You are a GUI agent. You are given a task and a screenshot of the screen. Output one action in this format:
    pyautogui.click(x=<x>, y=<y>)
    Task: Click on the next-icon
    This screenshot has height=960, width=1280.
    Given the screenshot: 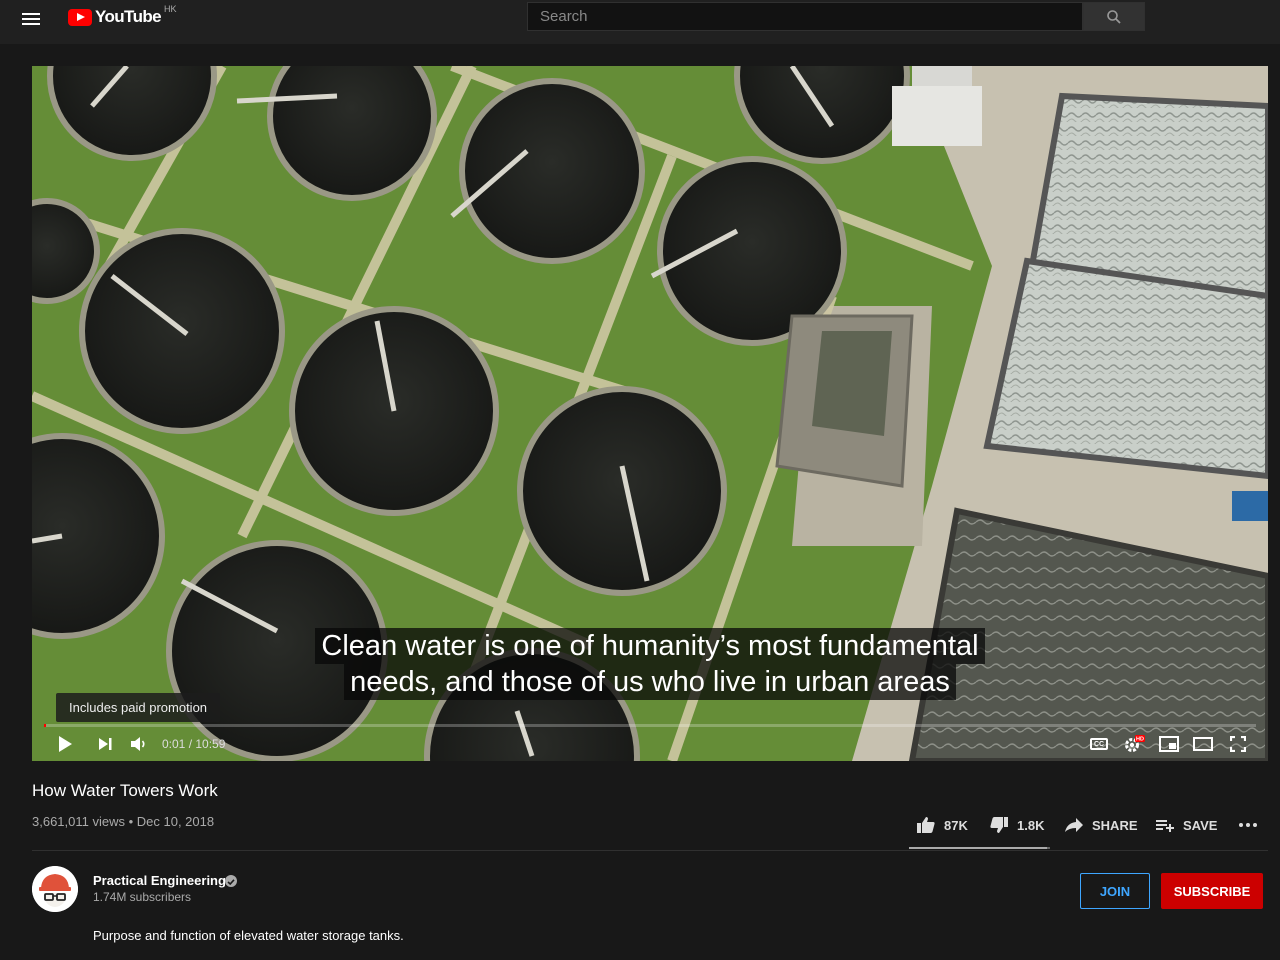 What is the action you would take?
    pyautogui.click(x=105, y=744)
    